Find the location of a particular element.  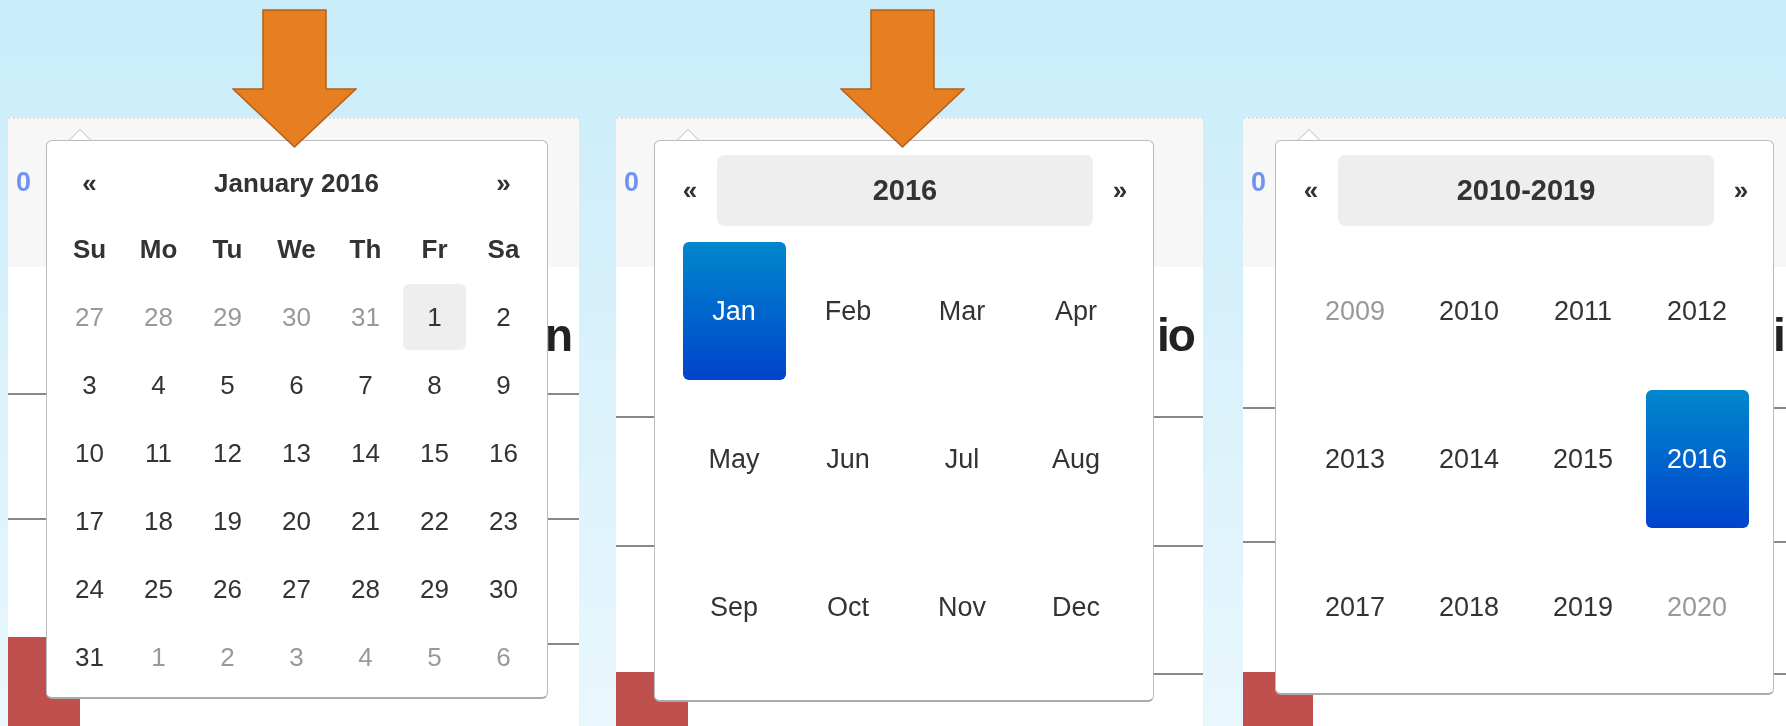

picker-title: 2010-2019 is located at coordinates (1526, 190).